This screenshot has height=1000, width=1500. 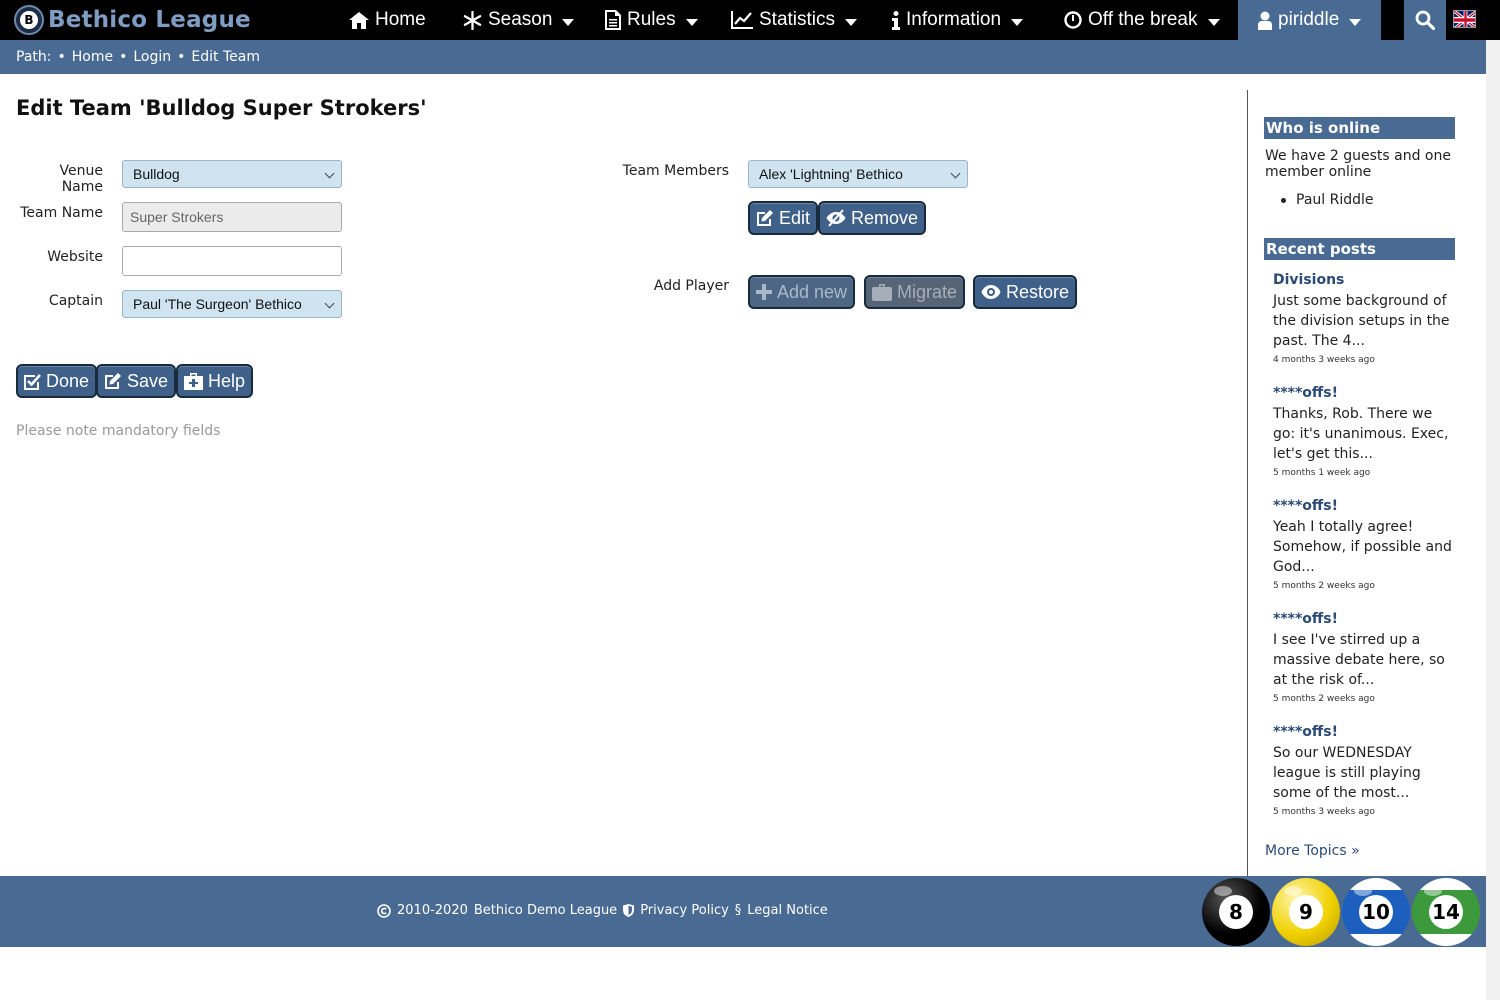 I want to click on copyright-icon, so click(x=384, y=910).